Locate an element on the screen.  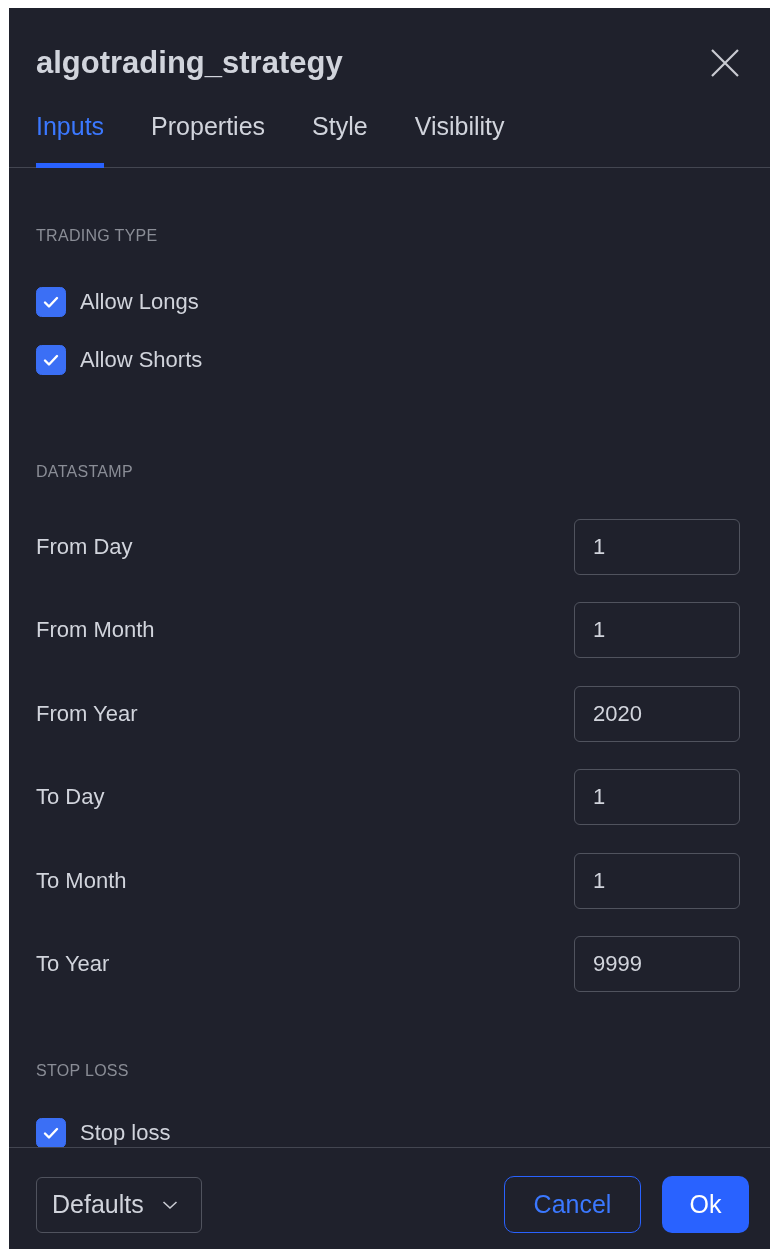
checkbox-label: Allow Shorts is located at coordinates (141, 360).